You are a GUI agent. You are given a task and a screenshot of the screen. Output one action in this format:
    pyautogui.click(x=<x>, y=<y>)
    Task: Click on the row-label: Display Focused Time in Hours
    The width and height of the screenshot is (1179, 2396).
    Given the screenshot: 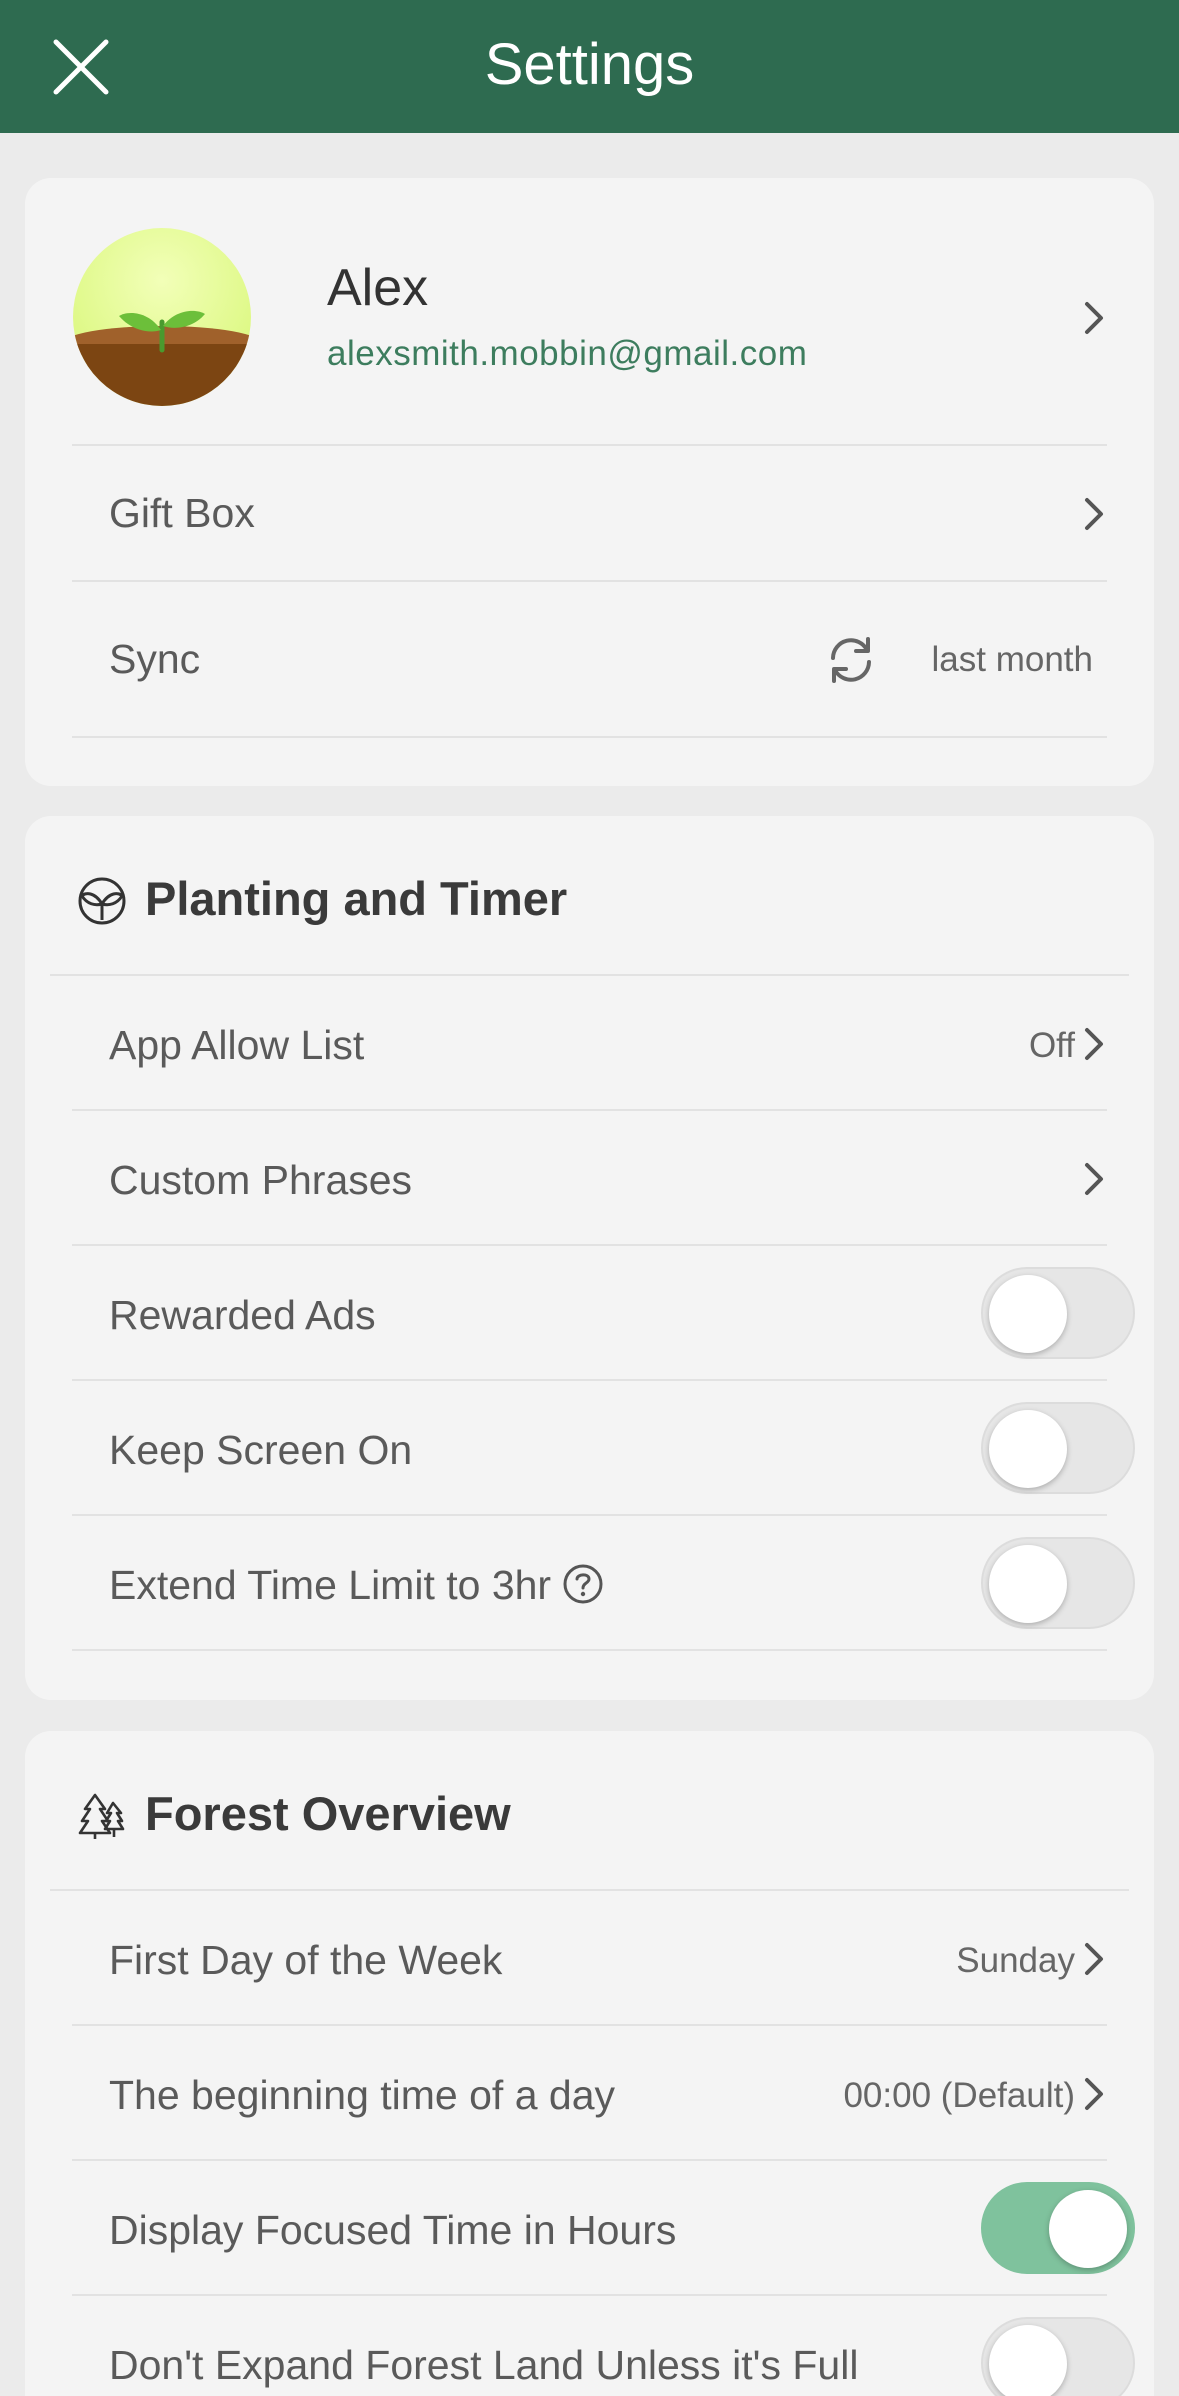 What is the action you would take?
    pyautogui.click(x=393, y=2230)
    